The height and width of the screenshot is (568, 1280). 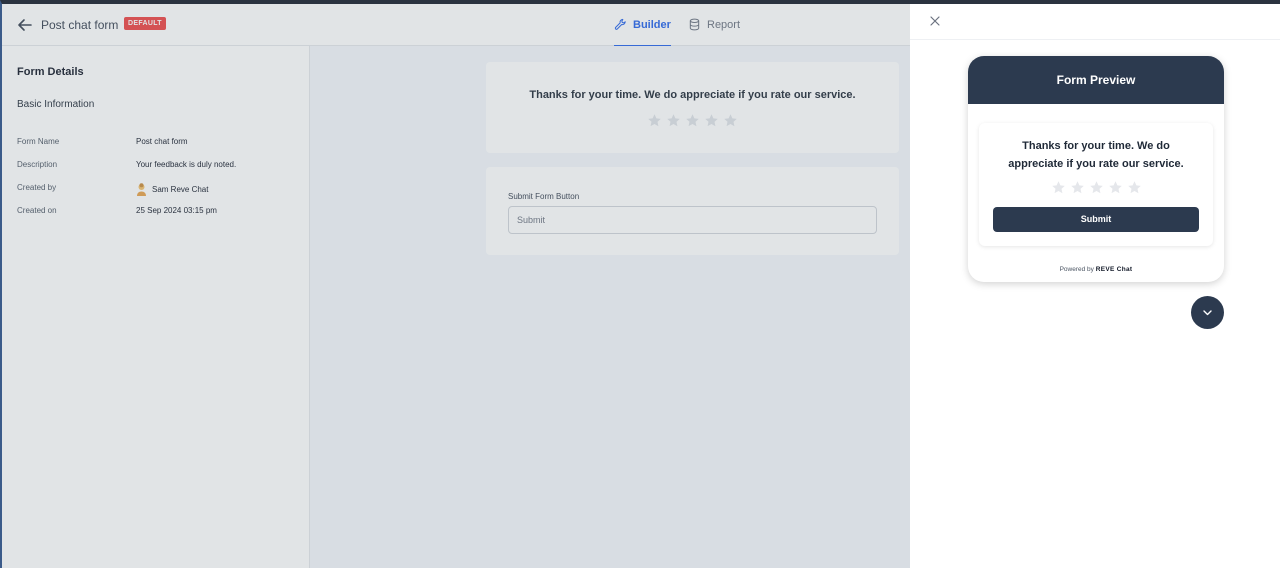 What do you see at coordinates (1096, 164) in the screenshot?
I see `preview-question-line2: appreciate if you rate our service.` at bounding box center [1096, 164].